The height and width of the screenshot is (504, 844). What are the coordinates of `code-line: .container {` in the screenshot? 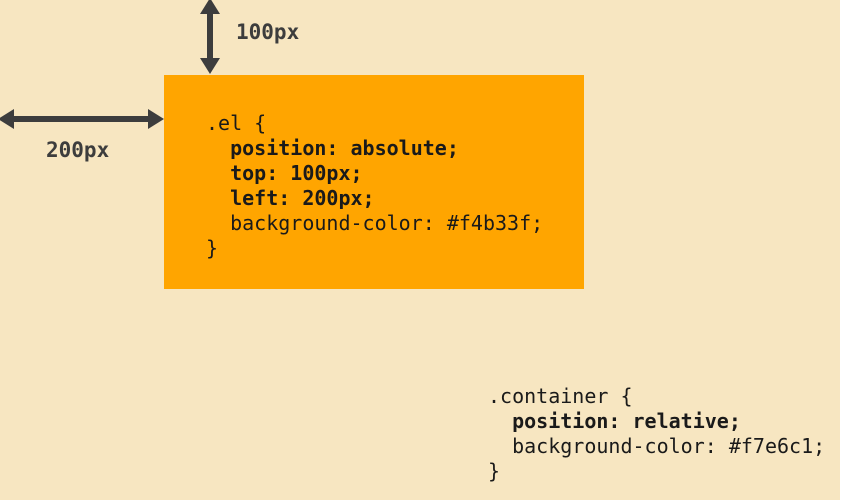 It's located at (560, 396).